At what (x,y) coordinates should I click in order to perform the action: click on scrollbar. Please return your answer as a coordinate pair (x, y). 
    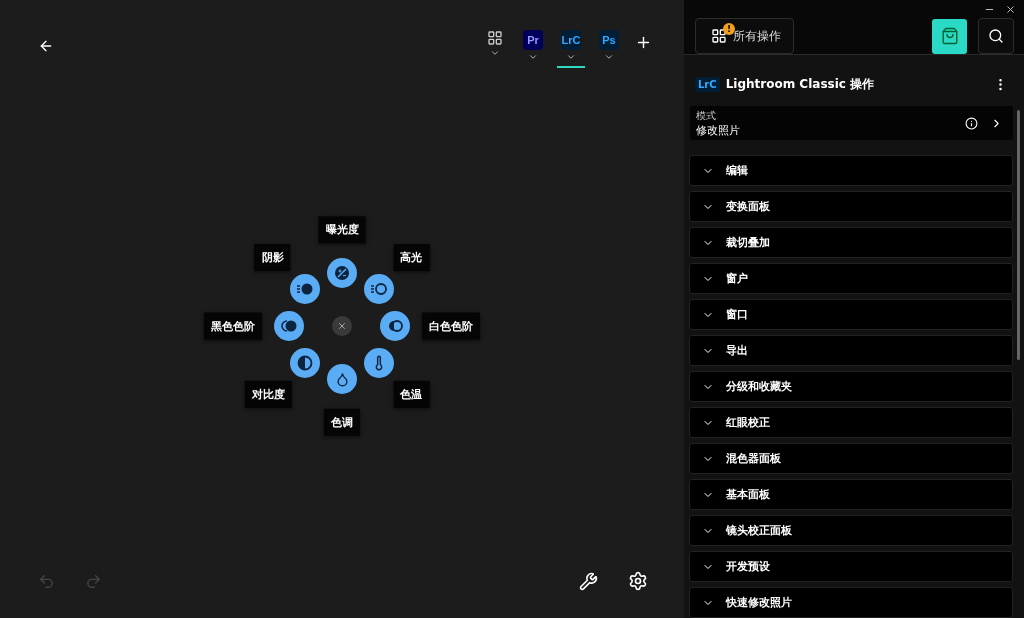
    Looking at the image, I should click on (1018, 235).